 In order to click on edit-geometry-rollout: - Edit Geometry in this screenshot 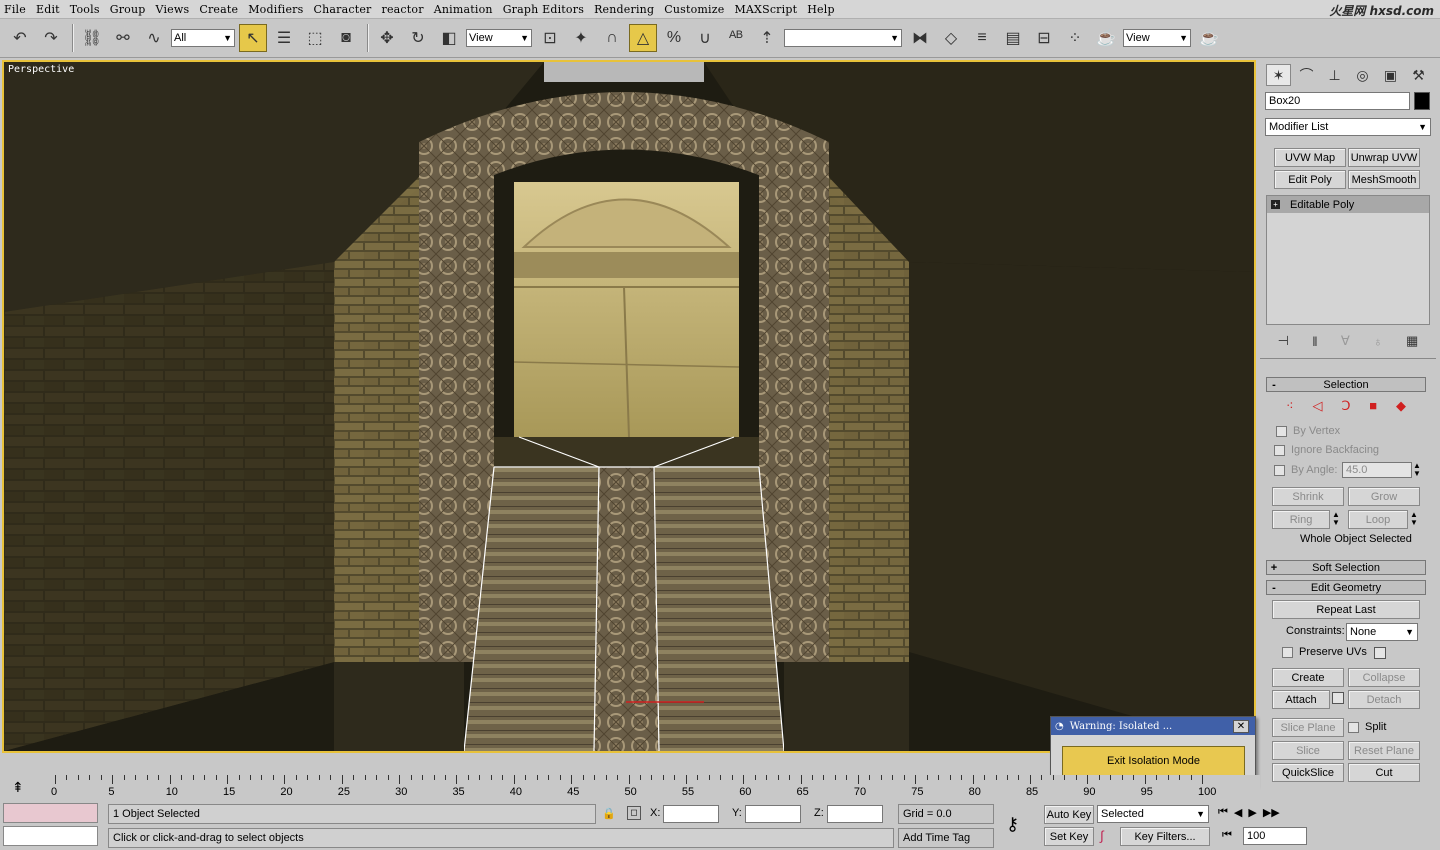, I will do `click(1346, 587)`.